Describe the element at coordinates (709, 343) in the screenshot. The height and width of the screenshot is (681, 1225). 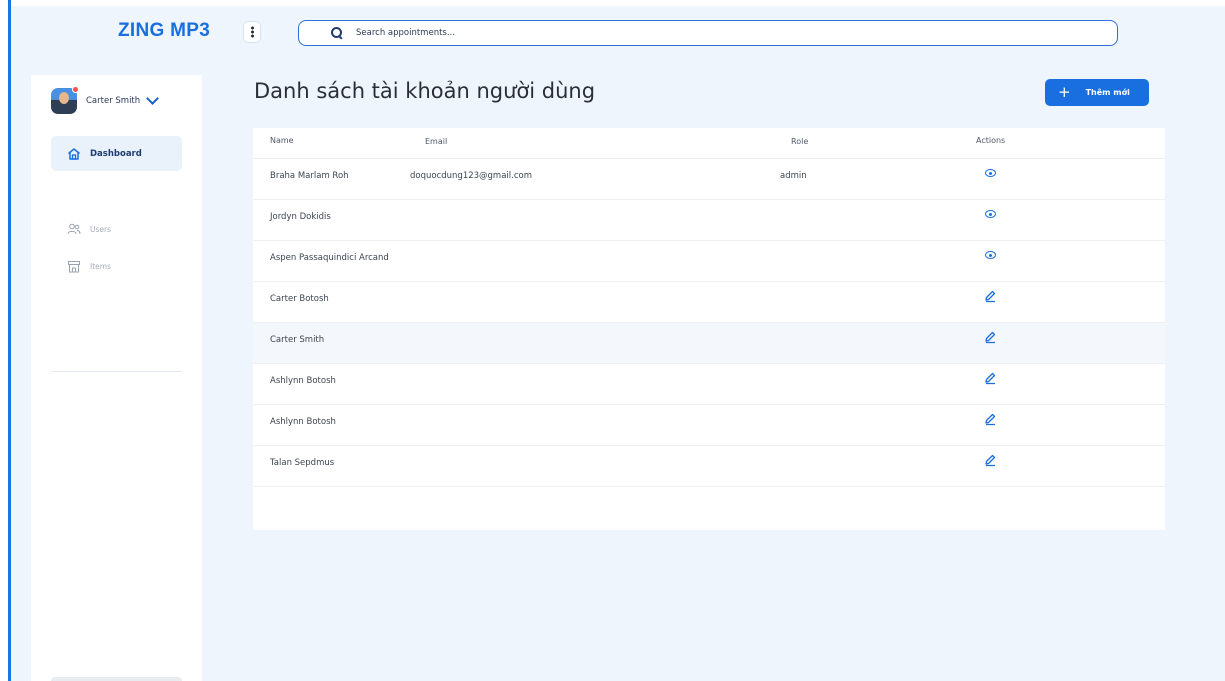
I see `table-row: Carter Smith` at that location.